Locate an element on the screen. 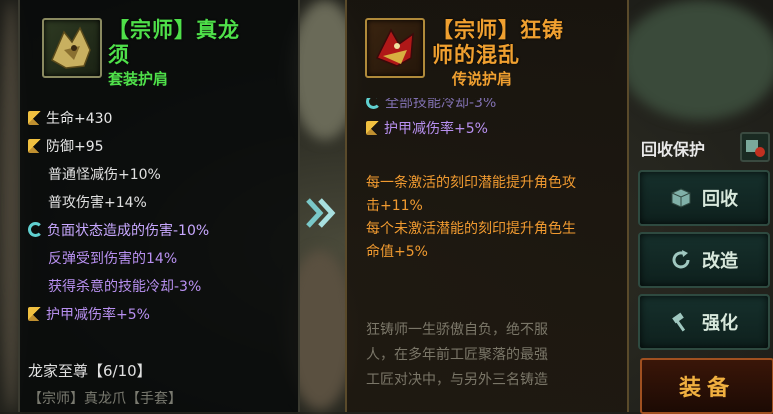 The width and height of the screenshot is (773, 414). cycle-icon is located at coordinates (35, 229).